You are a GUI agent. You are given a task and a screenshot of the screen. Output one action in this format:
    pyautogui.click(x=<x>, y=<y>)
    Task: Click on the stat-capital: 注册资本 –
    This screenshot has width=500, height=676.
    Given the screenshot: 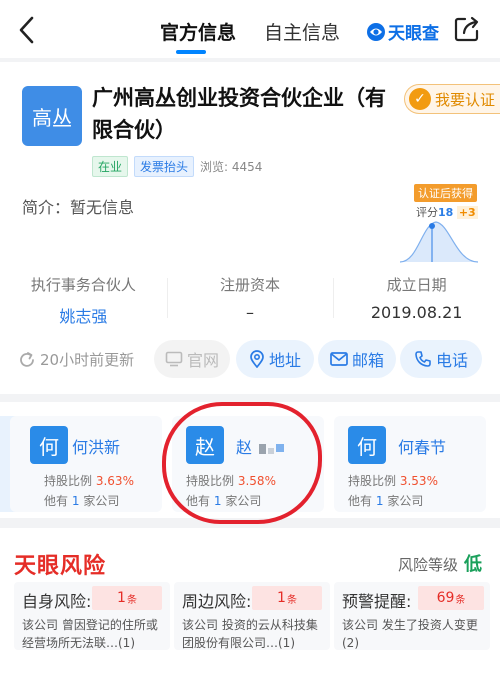 What is the action you would take?
    pyautogui.click(x=250, y=301)
    